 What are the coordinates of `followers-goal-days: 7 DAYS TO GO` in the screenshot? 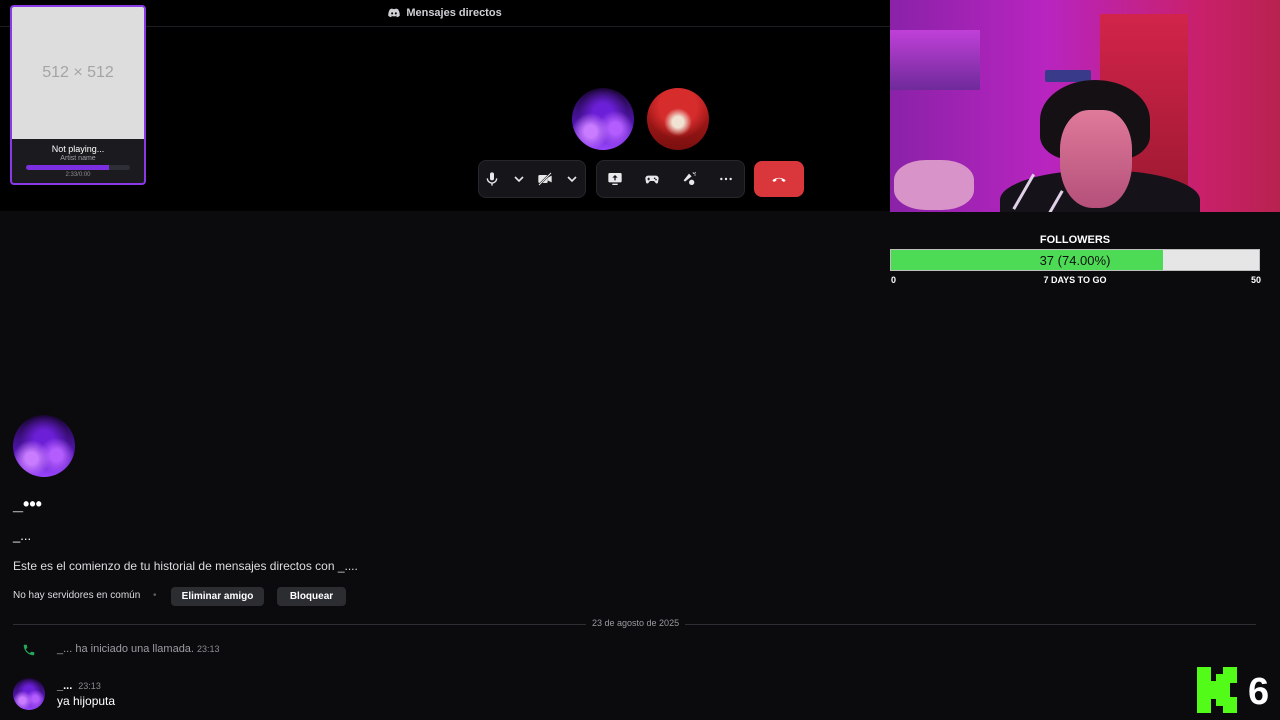 It's located at (1075, 280).